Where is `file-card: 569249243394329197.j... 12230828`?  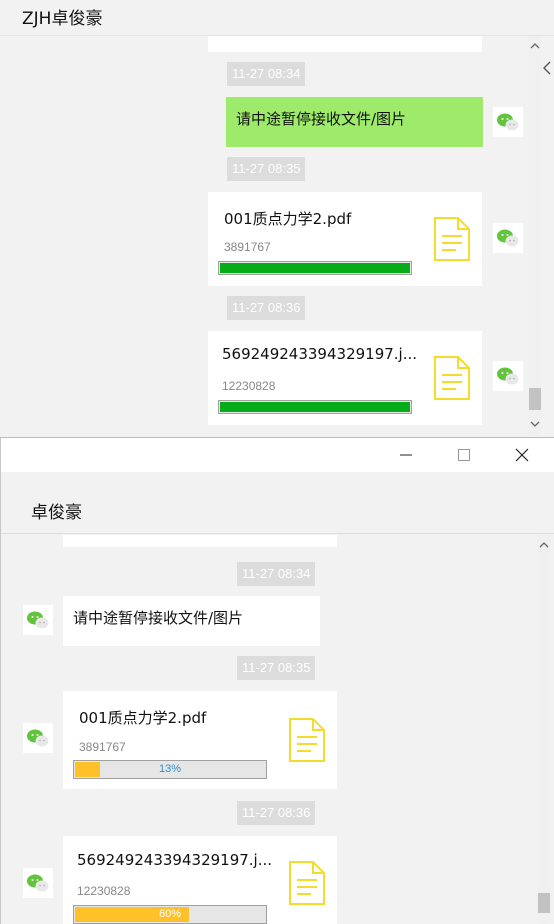
file-card: 569249243394329197.j... 12230828 is located at coordinates (345, 378).